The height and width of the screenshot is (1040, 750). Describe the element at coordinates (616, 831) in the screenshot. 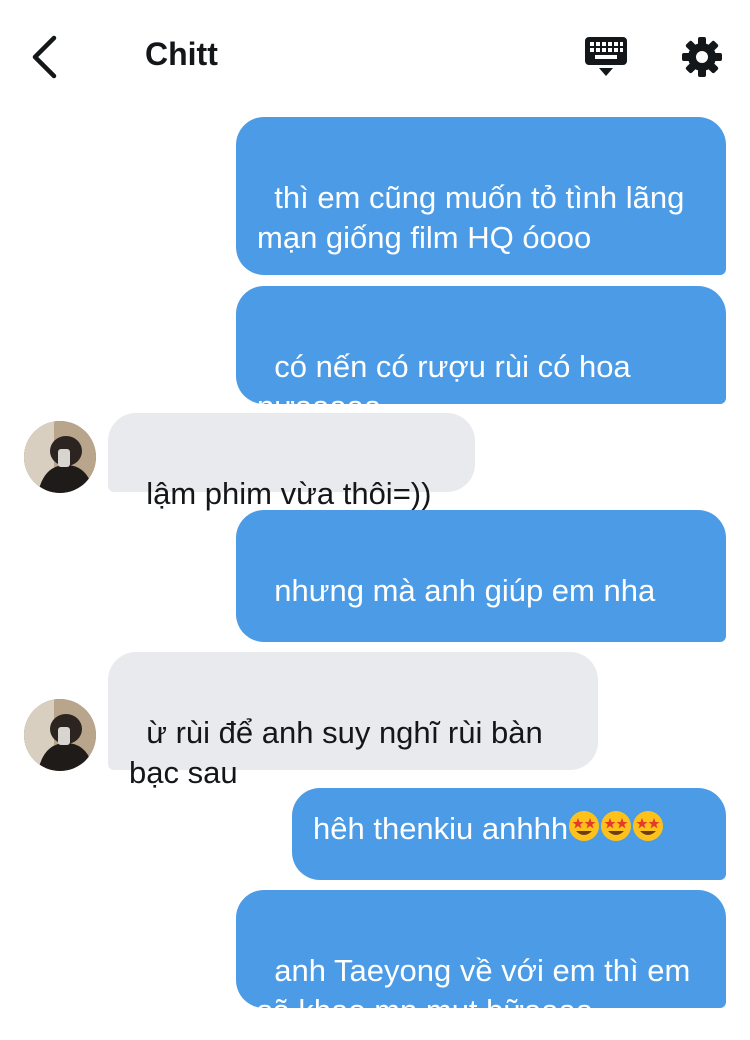

I see `star-struck-emoji-icon` at that location.